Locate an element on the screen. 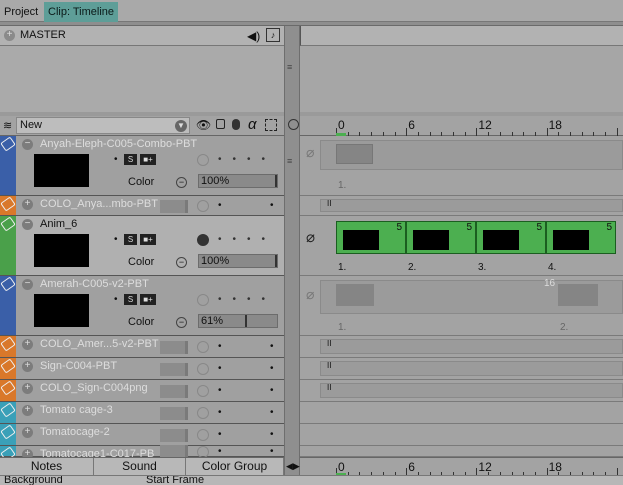 This screenshot has height=485, width=623. eye-icon: 👁 is located at coordinates (203, 125).